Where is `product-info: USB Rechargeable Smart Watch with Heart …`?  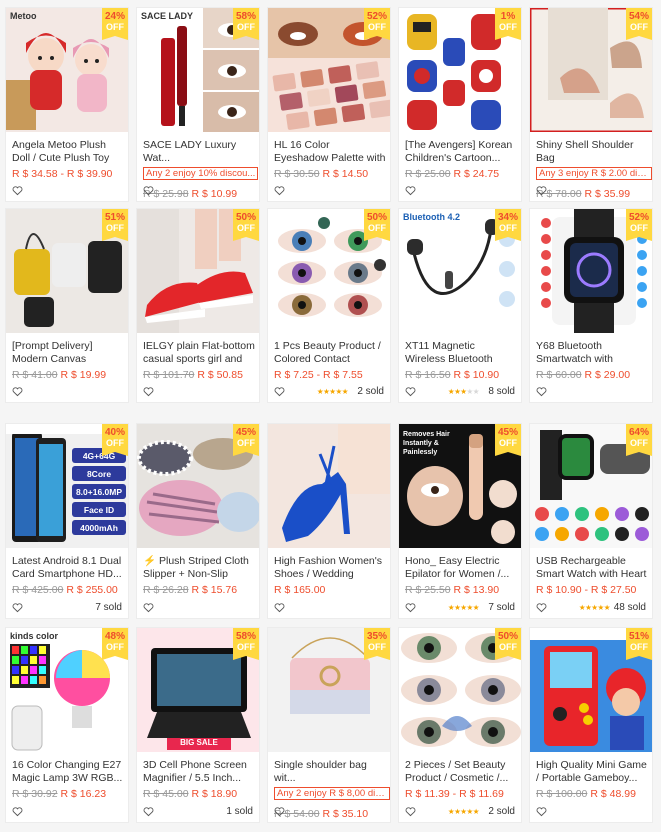
product-info: USB Rechargeable Smart Watch with Heart … is located at coordinates (592, 576).